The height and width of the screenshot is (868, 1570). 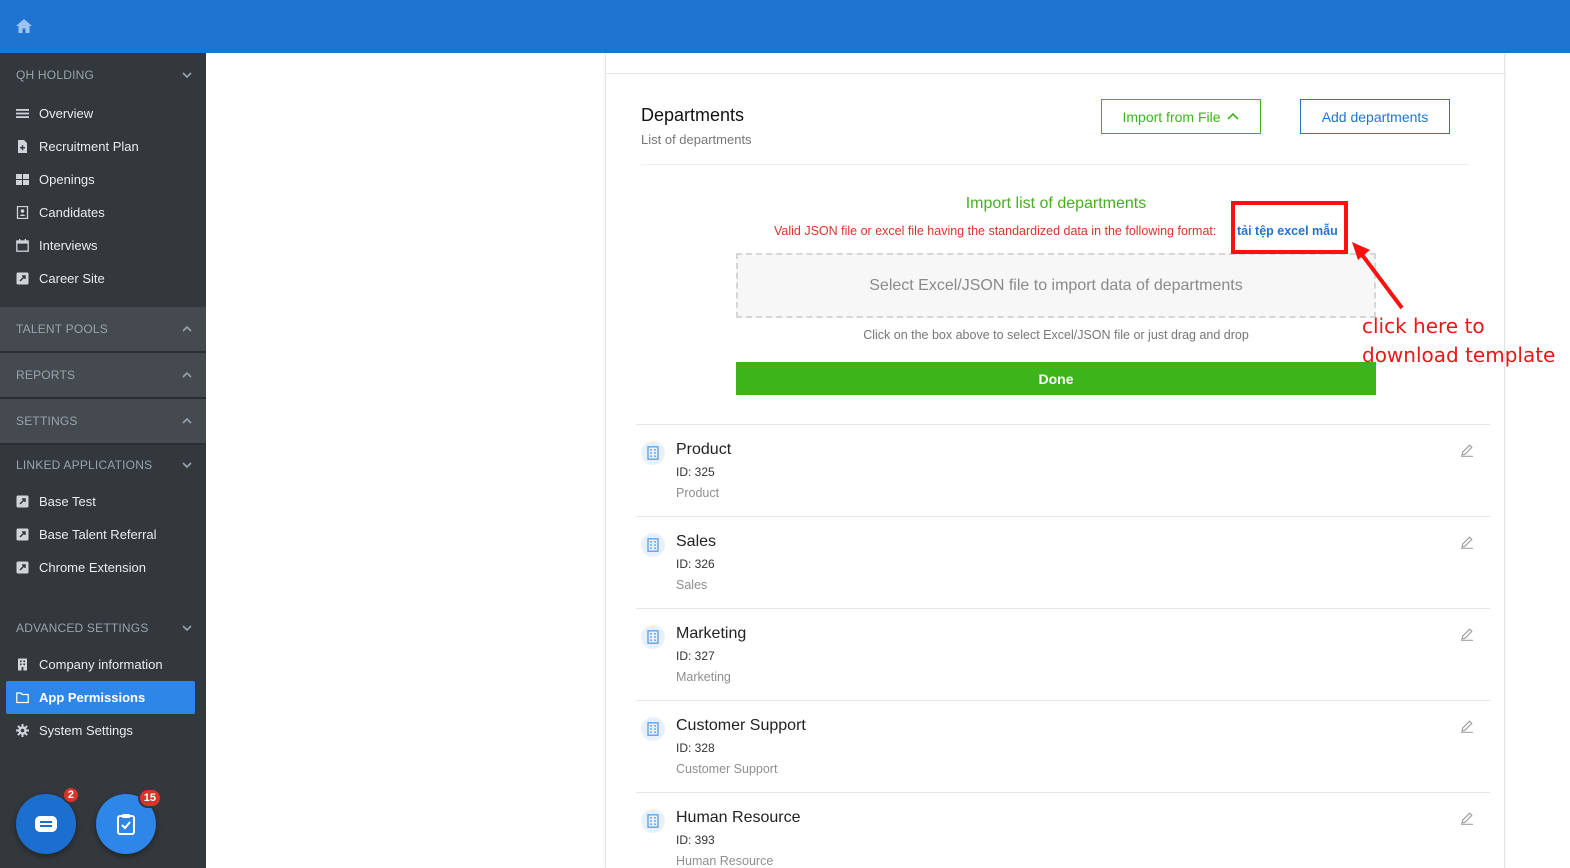 I want to click on annotation-highlight-box, so click(x=1289, y=227).